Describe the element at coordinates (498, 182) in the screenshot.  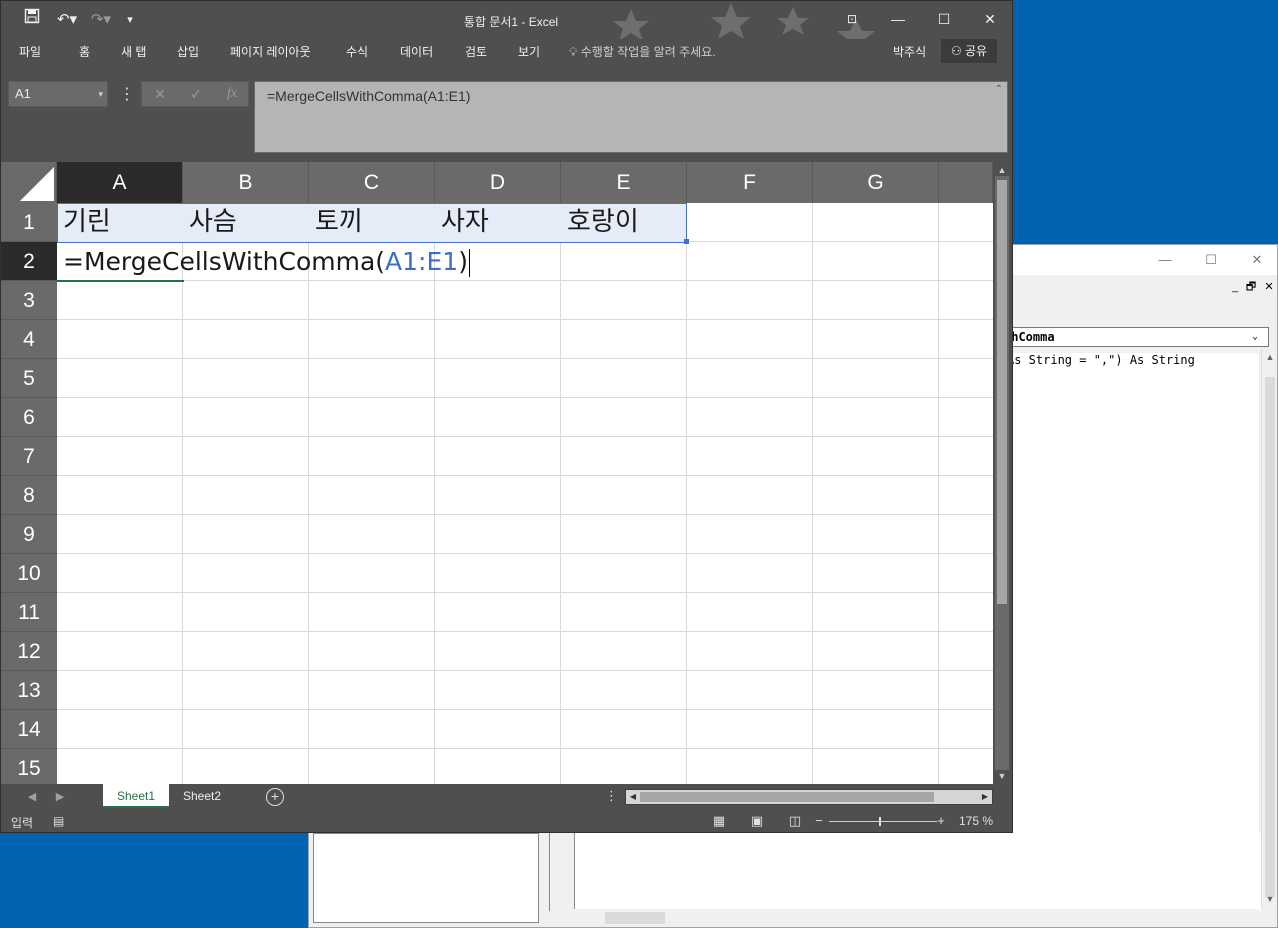
I see `column-header-d: D` at that location.